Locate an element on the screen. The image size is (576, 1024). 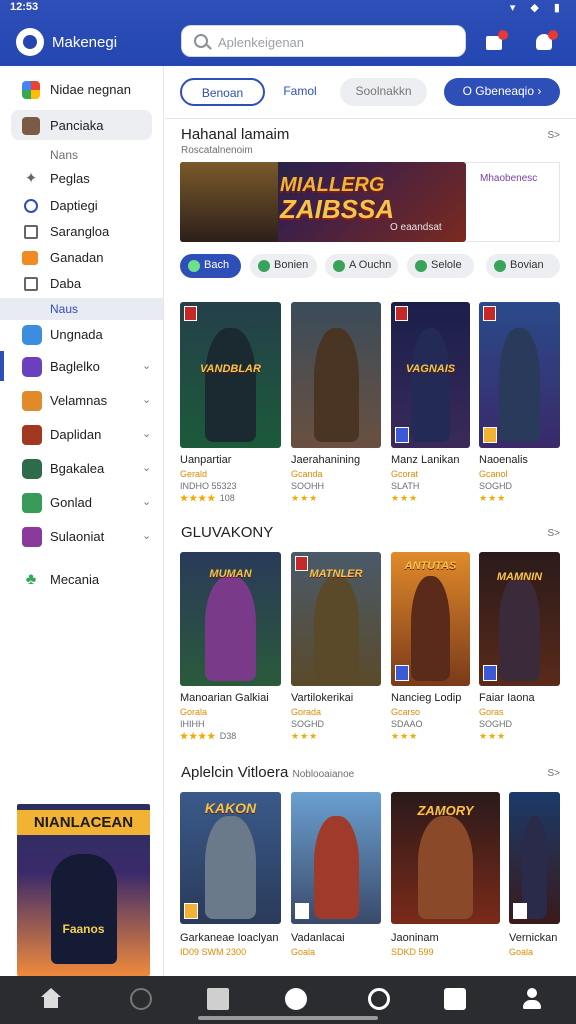
sidebar-item-label: Nidae negnan is located at coordinates (90, 89).